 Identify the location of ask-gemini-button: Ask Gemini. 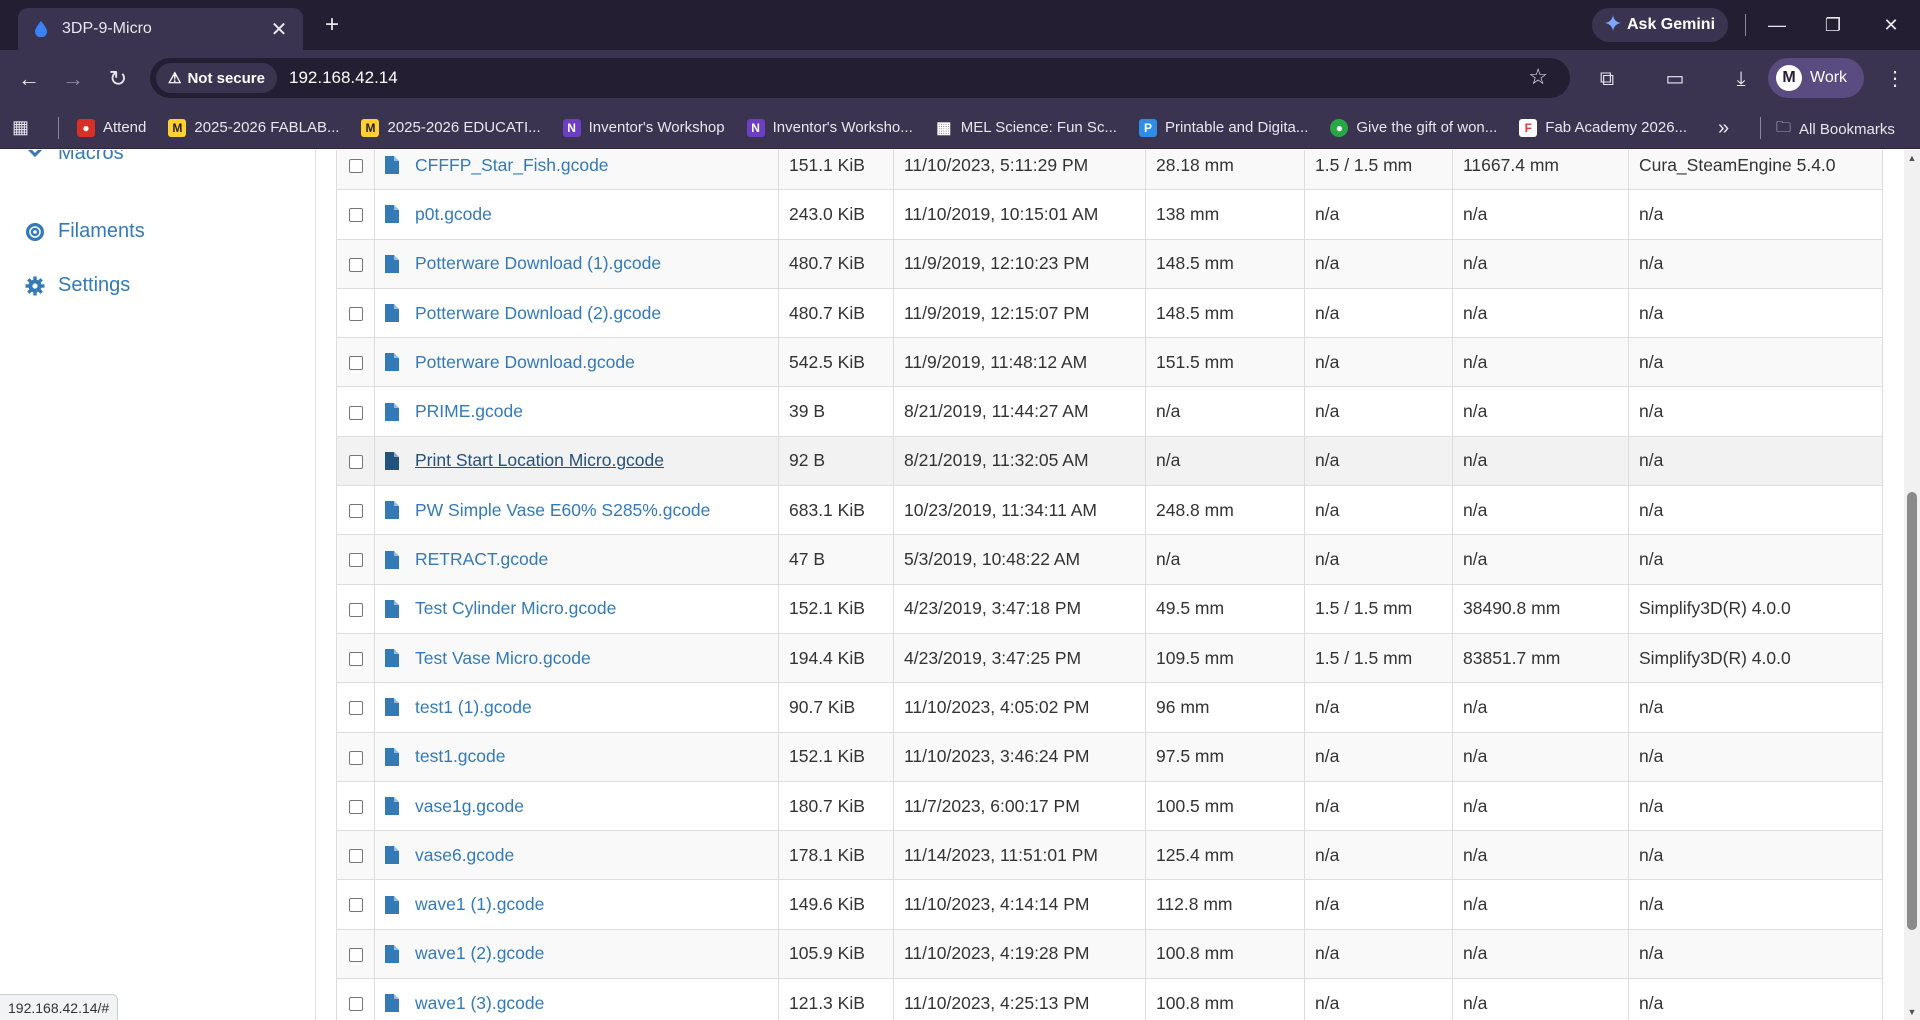
(1660, 25).